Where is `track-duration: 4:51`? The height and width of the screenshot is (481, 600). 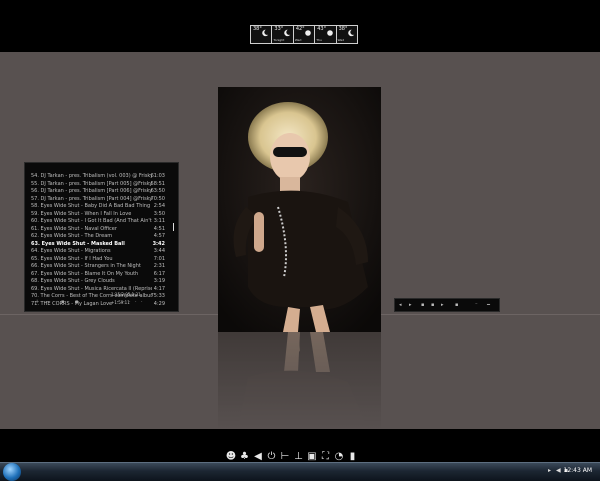
track-duration: 4:51 is located at coordinates (159, 228).